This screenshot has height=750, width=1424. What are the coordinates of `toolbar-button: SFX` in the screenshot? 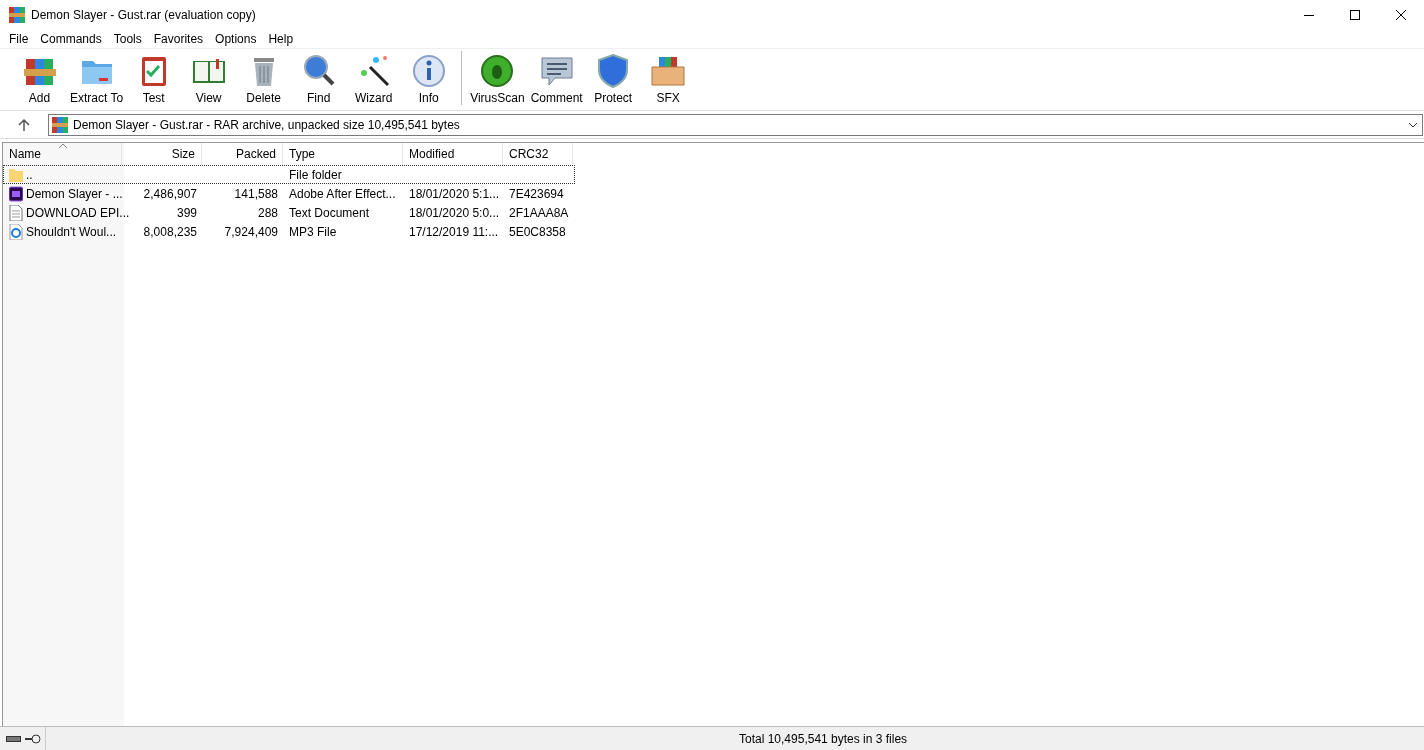 It's located at (668, 80).